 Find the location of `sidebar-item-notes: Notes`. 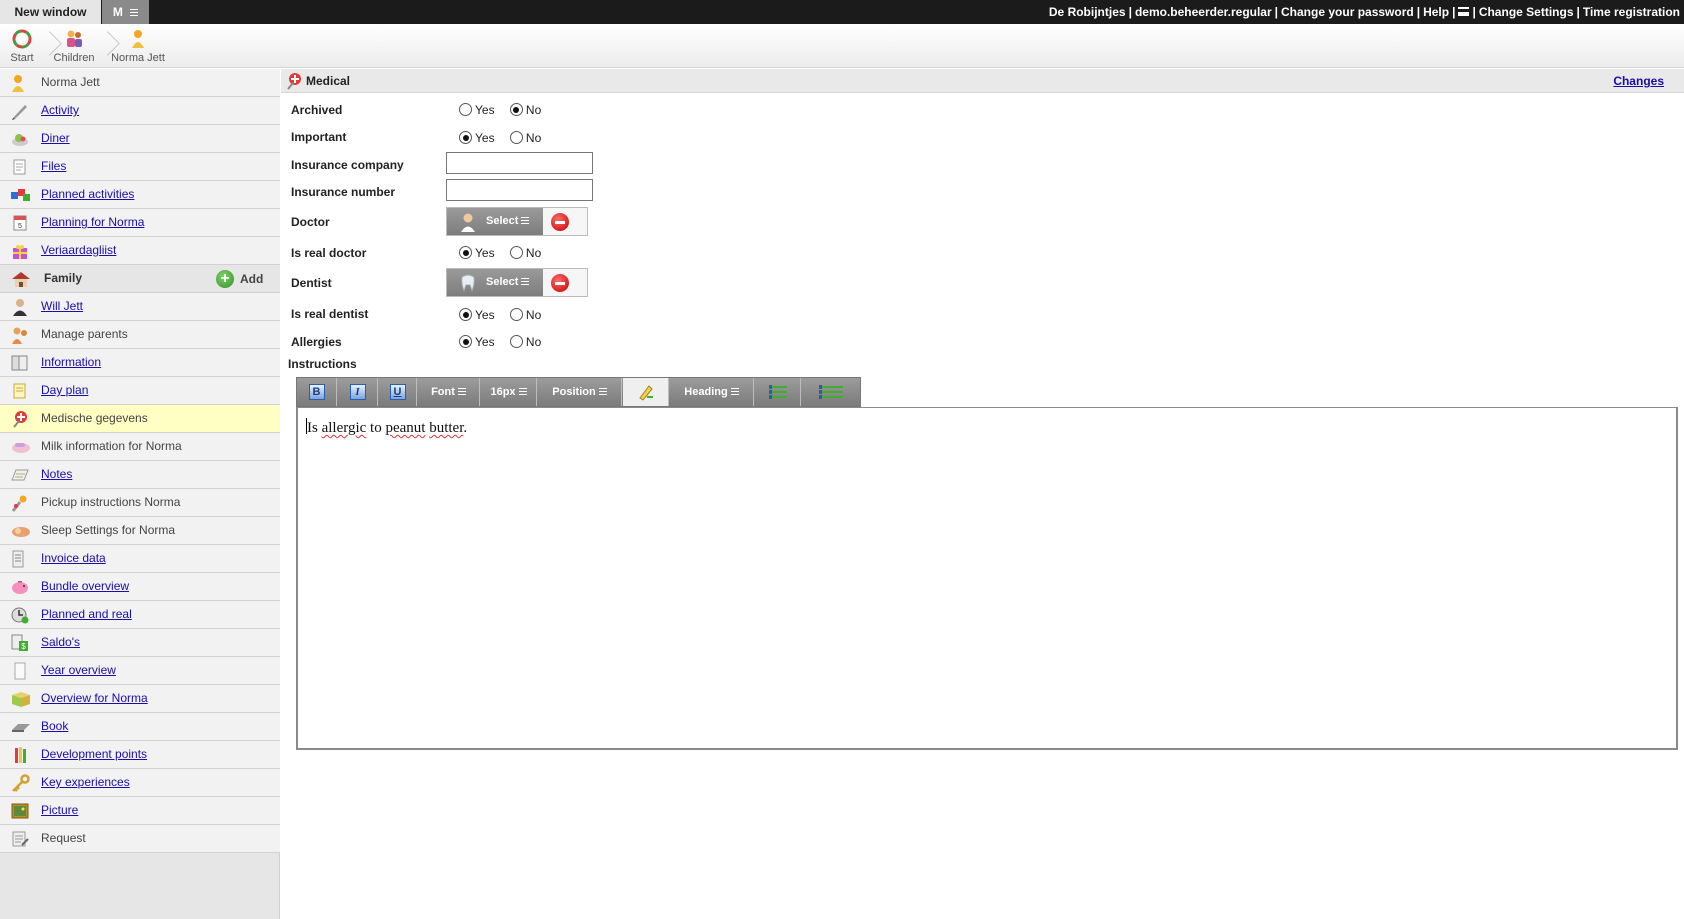

sidebar-item-notes: Notes is located at coordinates (140, 475).